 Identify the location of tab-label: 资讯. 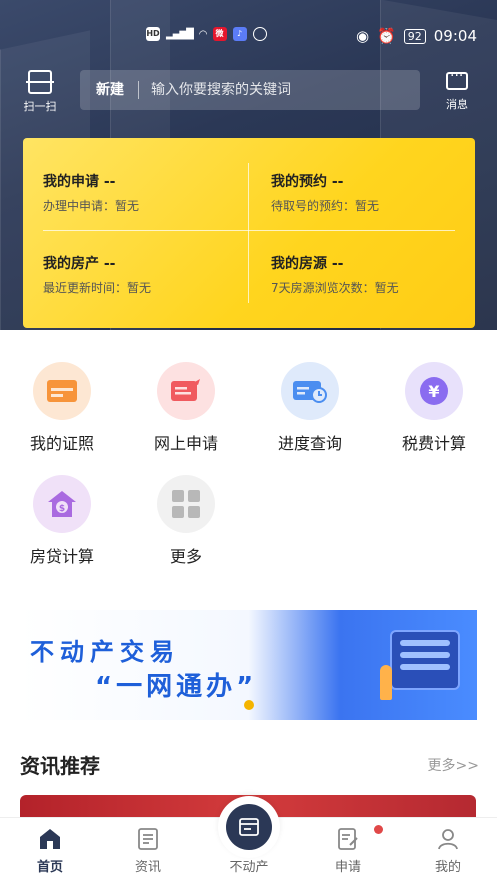
(147, 867).